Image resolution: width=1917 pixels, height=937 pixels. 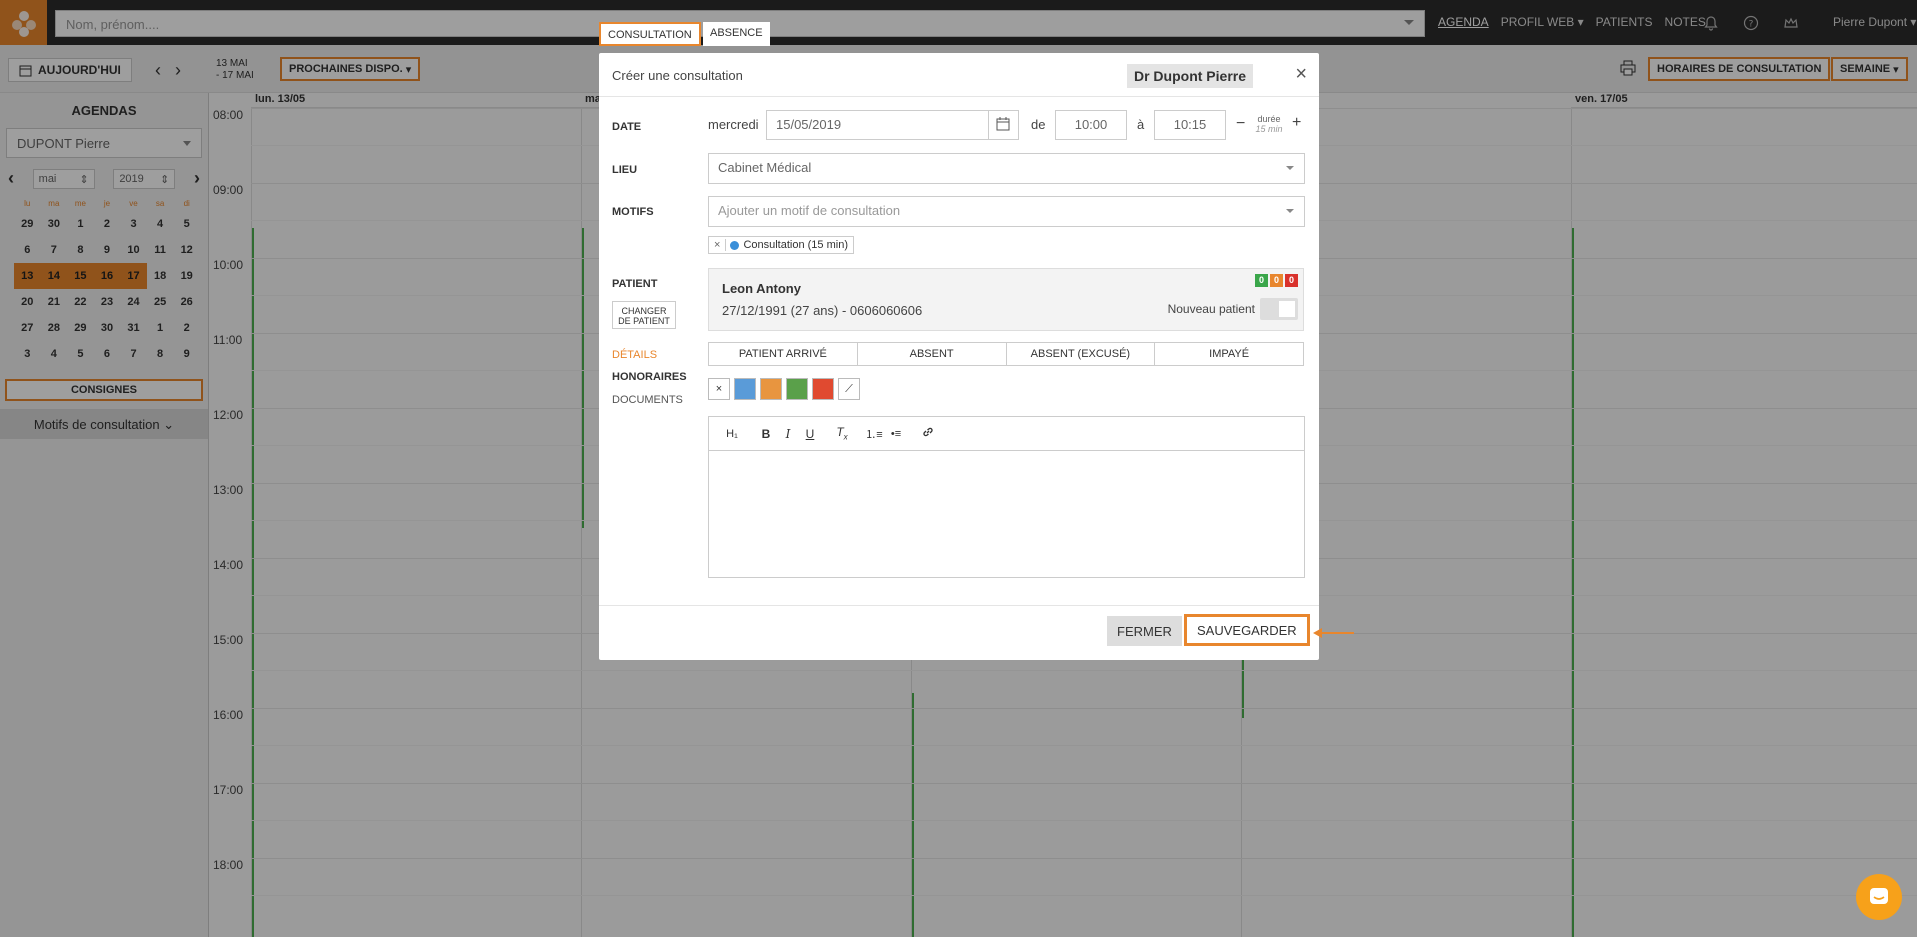 I want to click on duration-display: durée 15 min, so click(x=1269, y=124).